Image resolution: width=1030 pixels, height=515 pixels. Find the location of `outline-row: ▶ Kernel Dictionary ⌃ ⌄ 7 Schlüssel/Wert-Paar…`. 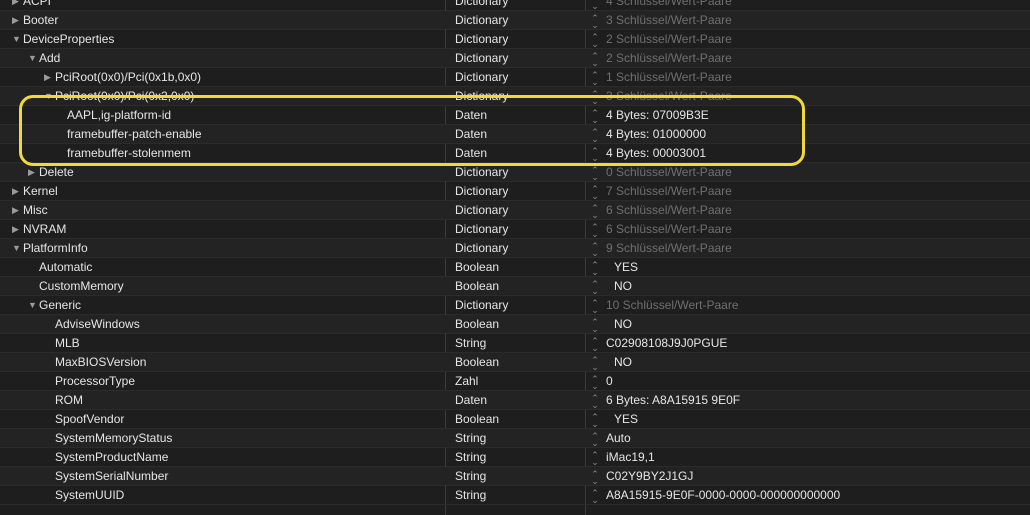

outline-row: ▶ Kernel Dictionary ⌃ ⌄ 7 Schlüssel/Wert-Paar… is located at coordinates (515, 191).